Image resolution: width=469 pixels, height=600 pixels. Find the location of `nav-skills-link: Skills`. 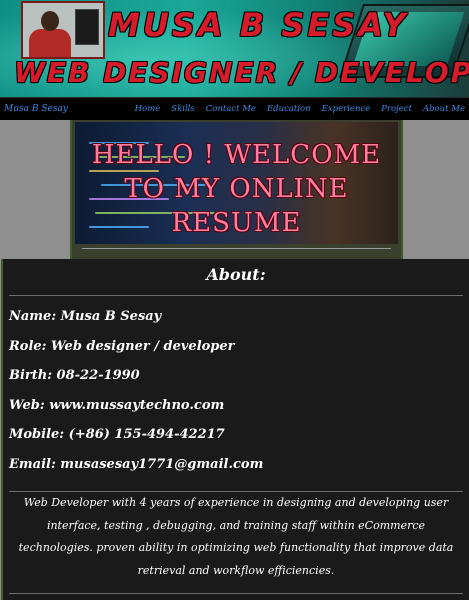

nav-skills-link: Skills is located at coordinates (183, 109).